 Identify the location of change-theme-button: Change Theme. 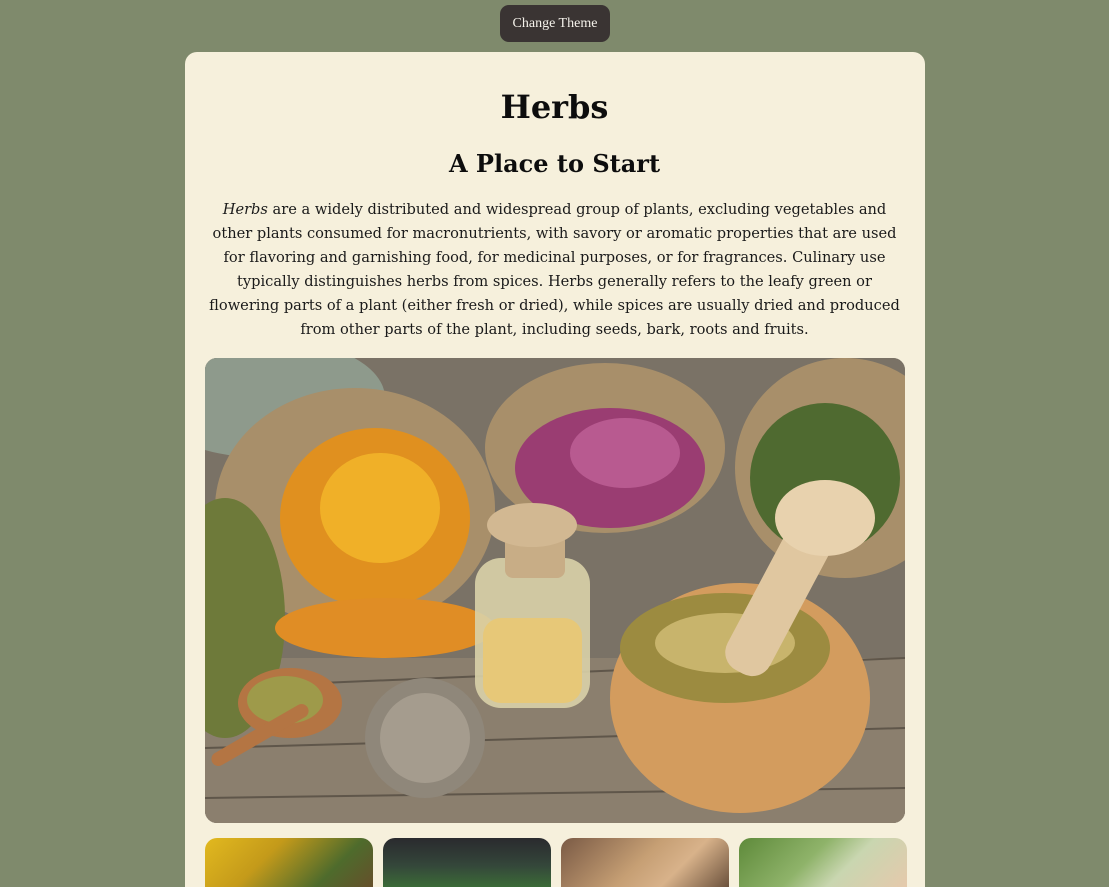
(555, 23).